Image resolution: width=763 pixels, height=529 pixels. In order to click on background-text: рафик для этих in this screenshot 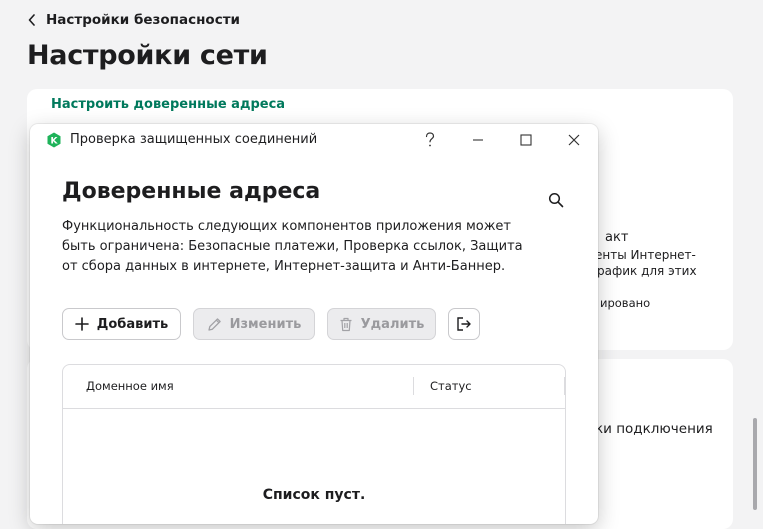, I will do `click(647, 271)`.